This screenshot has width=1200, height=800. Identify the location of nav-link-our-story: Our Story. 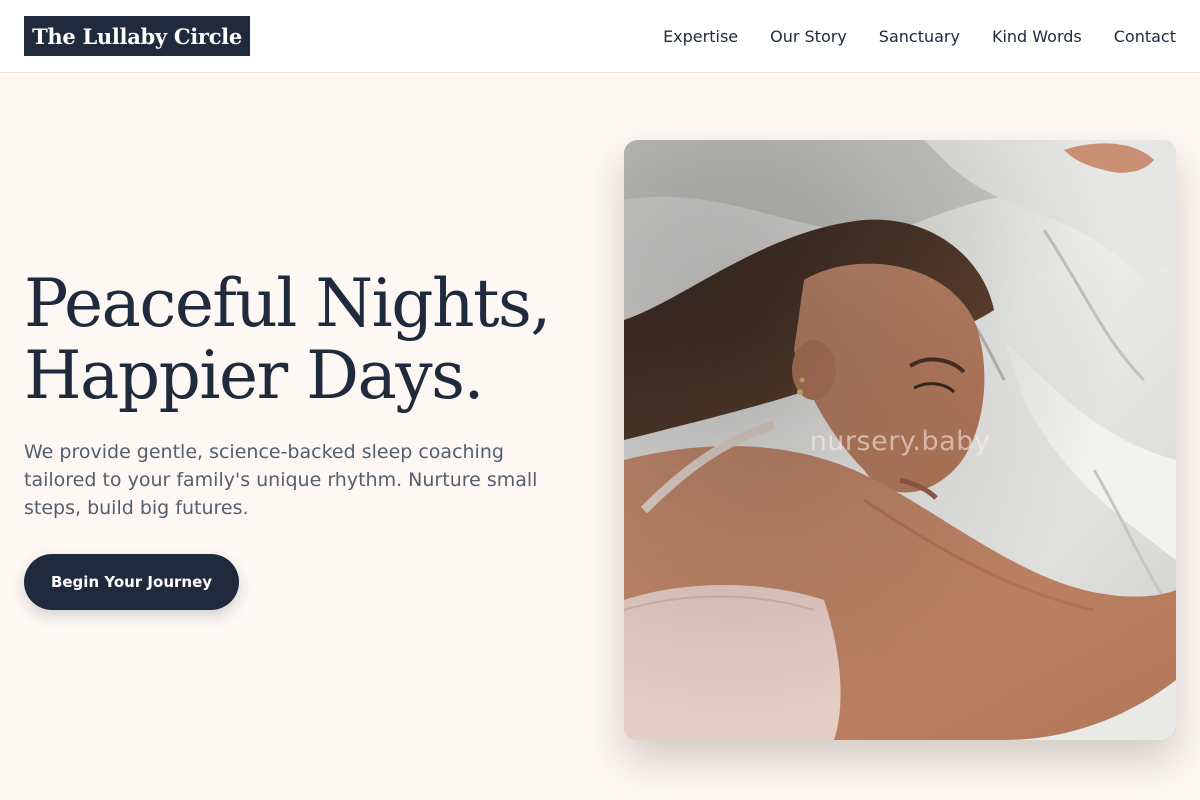
(808, 36).